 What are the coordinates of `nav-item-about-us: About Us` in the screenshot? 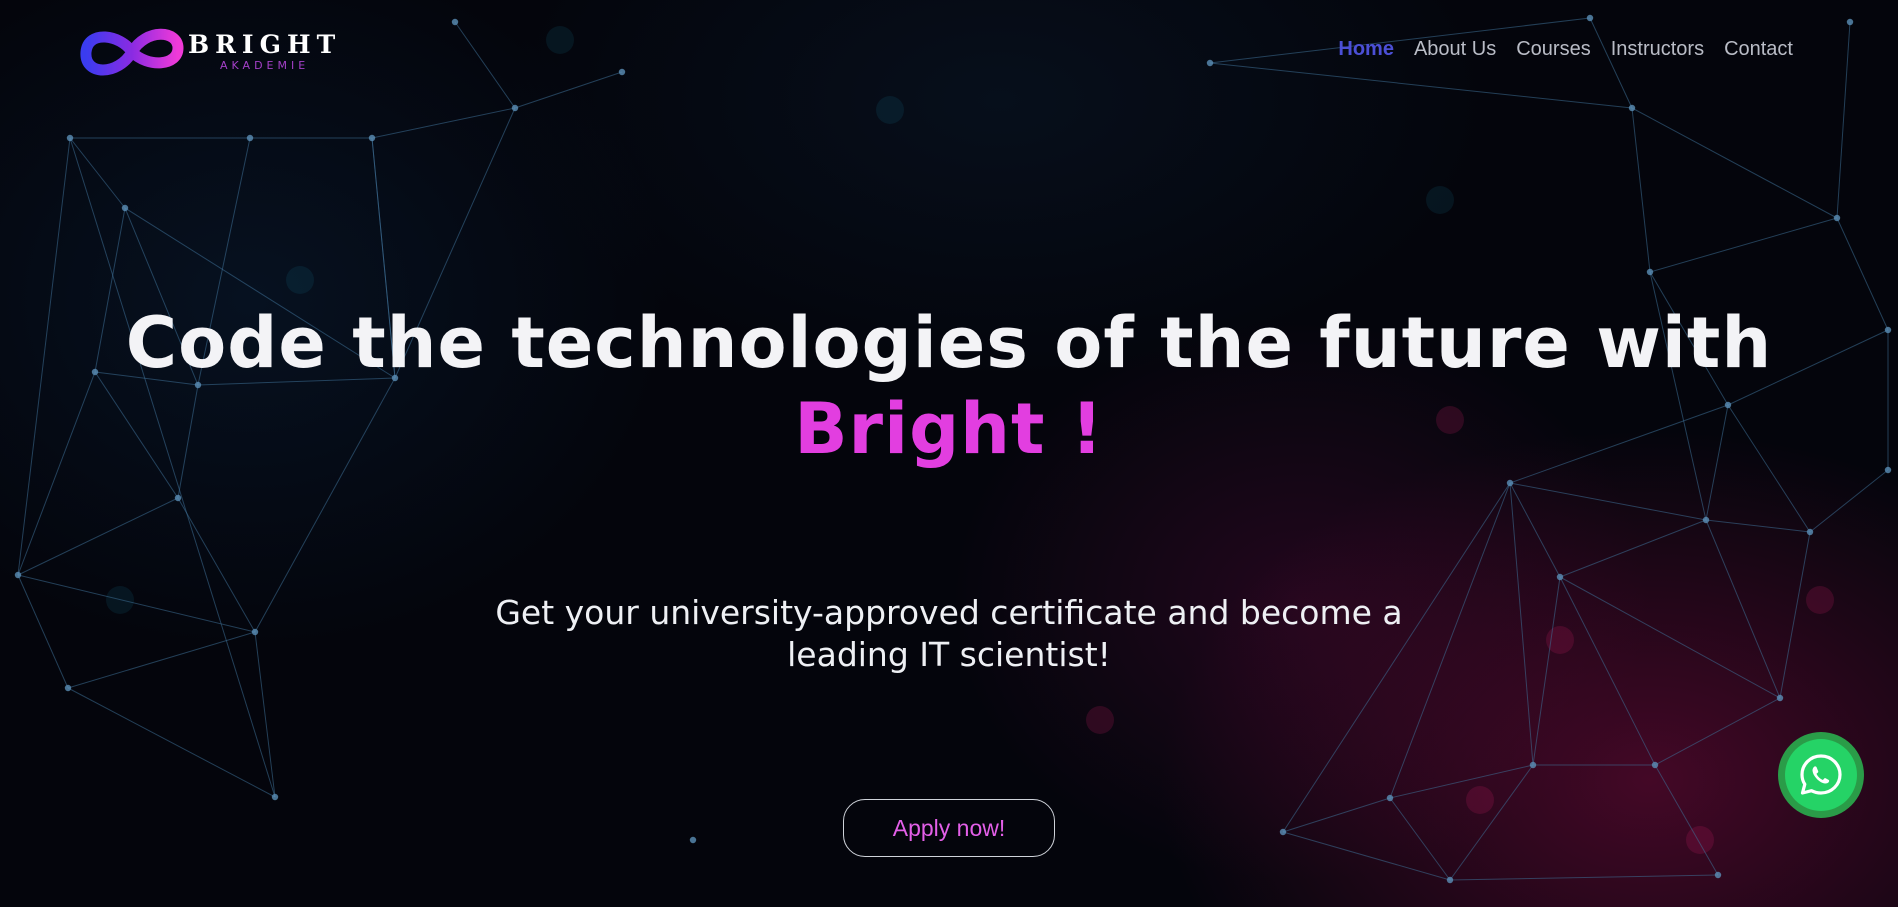 It's located at (1455, 49).